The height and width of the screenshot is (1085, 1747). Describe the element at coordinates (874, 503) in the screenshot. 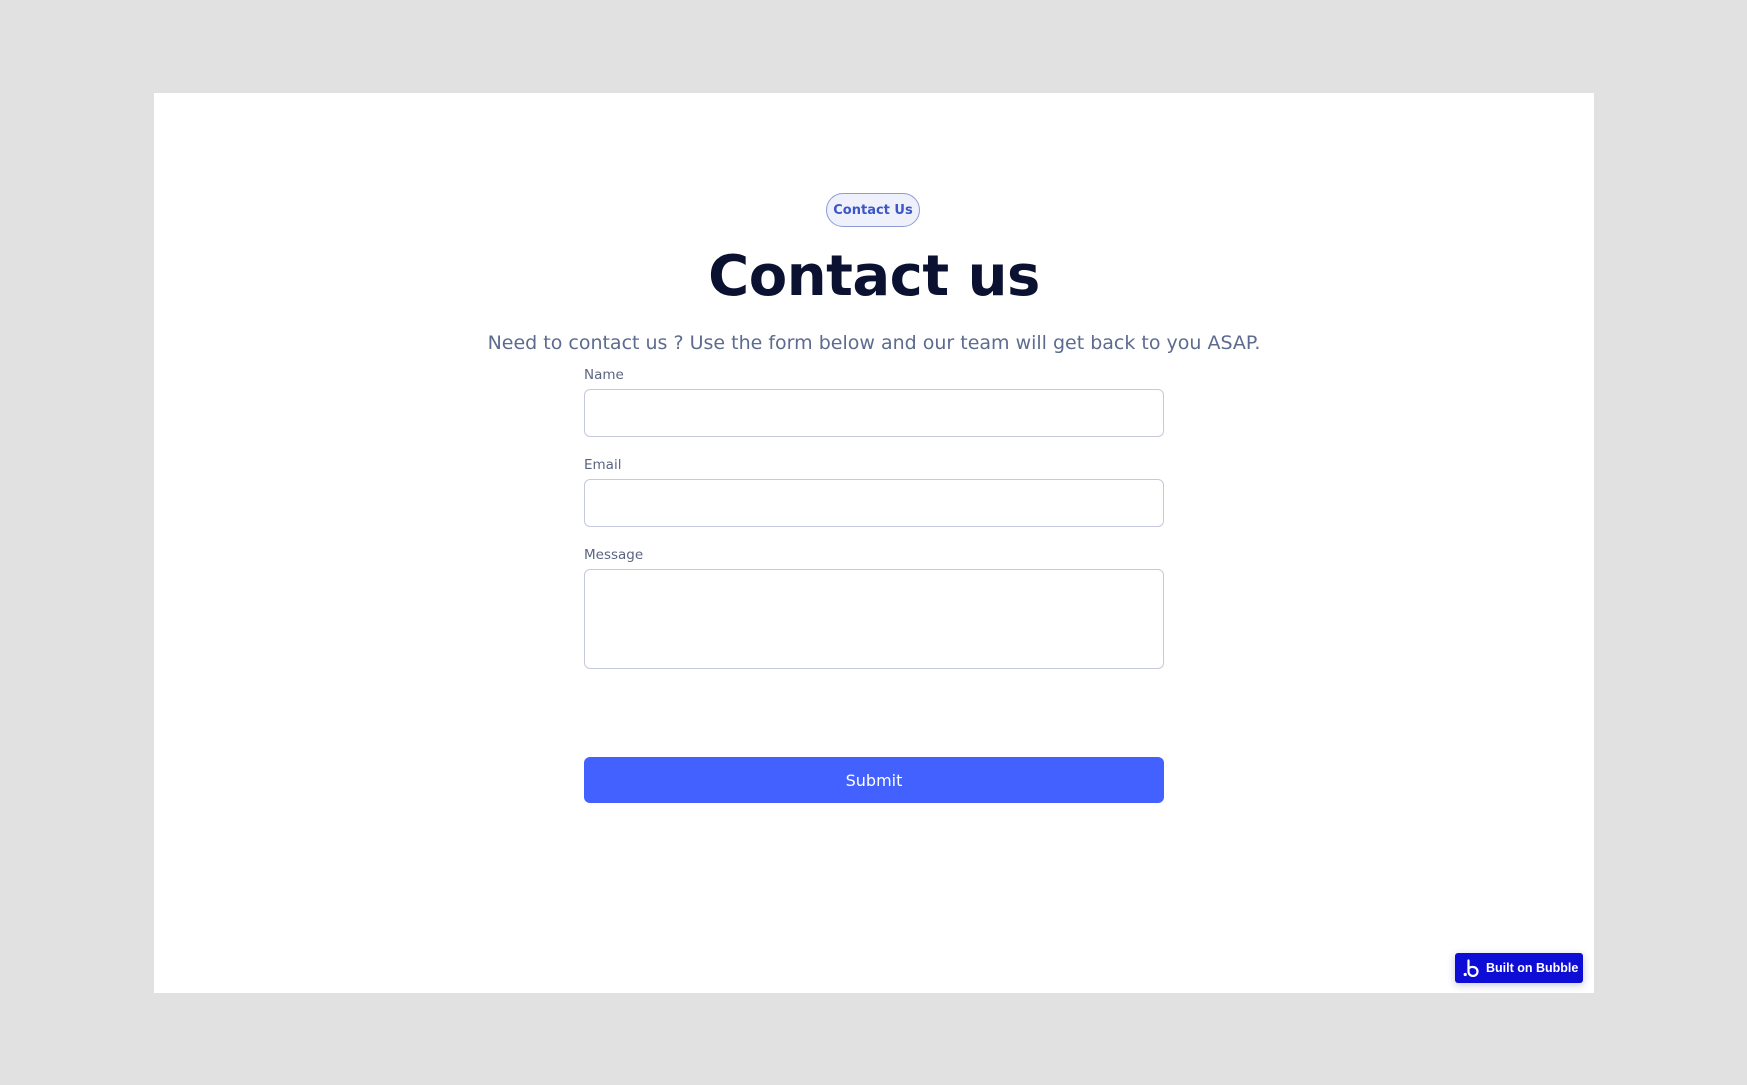

I see `email-field` at that location.